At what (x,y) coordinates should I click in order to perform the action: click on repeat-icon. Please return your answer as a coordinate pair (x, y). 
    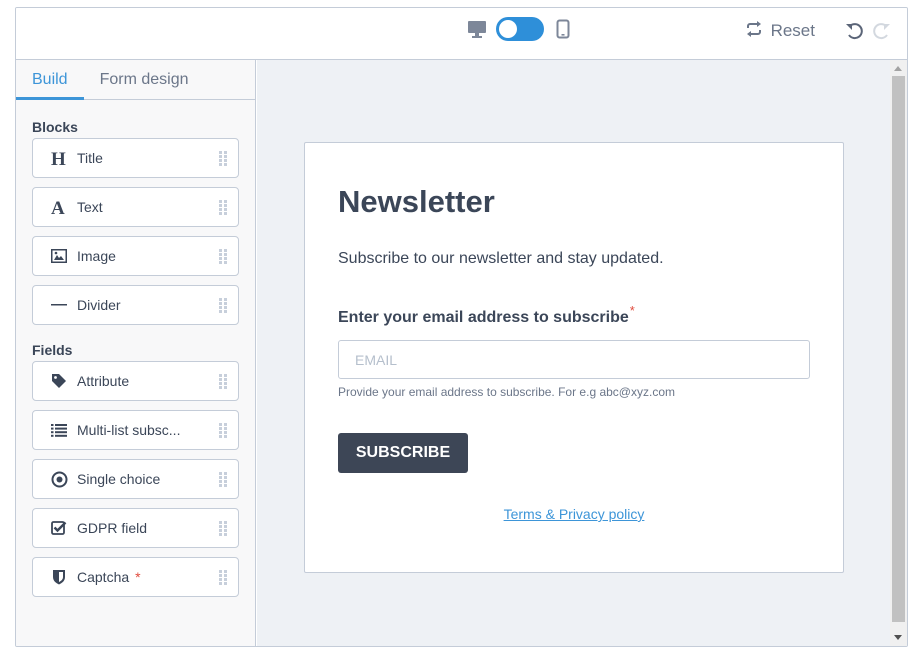
    Looking at the image, I should click on (754, 31).